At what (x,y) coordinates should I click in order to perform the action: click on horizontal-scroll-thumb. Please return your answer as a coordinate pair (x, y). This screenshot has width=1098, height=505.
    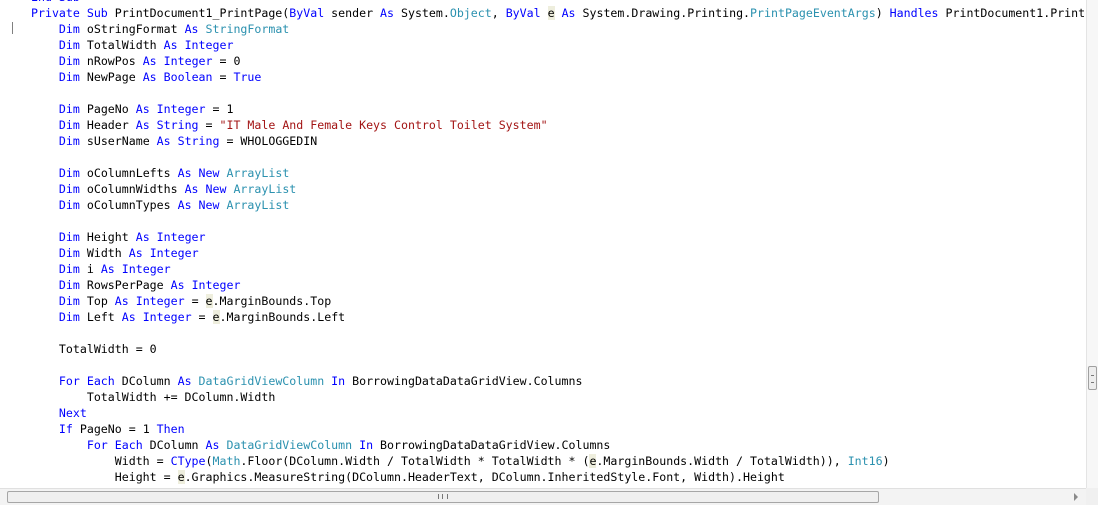
    Looking at the image, I should click on (443, 497).